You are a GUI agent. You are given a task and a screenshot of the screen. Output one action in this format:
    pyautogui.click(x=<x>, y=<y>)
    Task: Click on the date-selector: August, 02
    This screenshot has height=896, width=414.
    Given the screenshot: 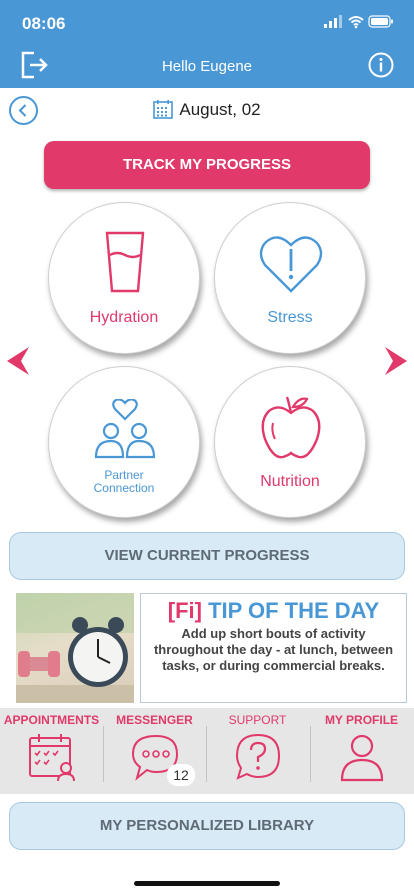 What is the action you would take?
    pyautogui.click(x=207, y=109)
    